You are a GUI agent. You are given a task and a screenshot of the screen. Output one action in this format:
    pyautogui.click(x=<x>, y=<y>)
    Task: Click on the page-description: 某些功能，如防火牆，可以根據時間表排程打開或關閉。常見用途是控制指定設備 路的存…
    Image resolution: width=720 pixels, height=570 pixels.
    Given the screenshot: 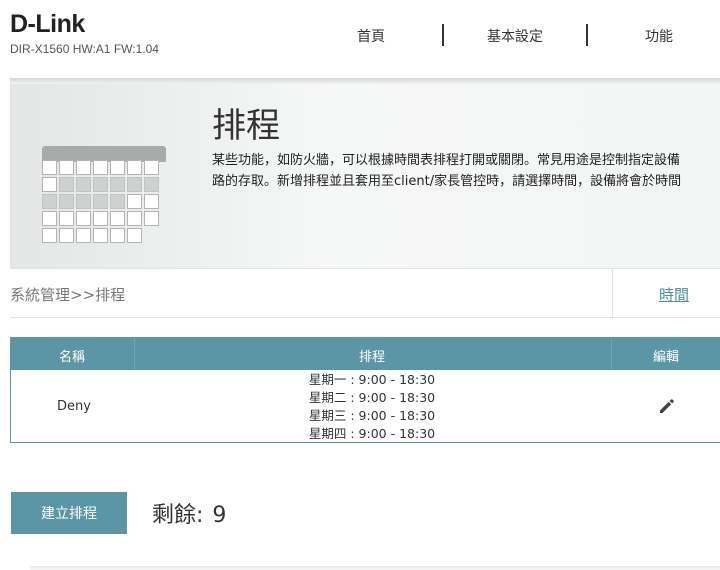 What is the action you would take?
    pyautogui.click(x=466, y=171)
    